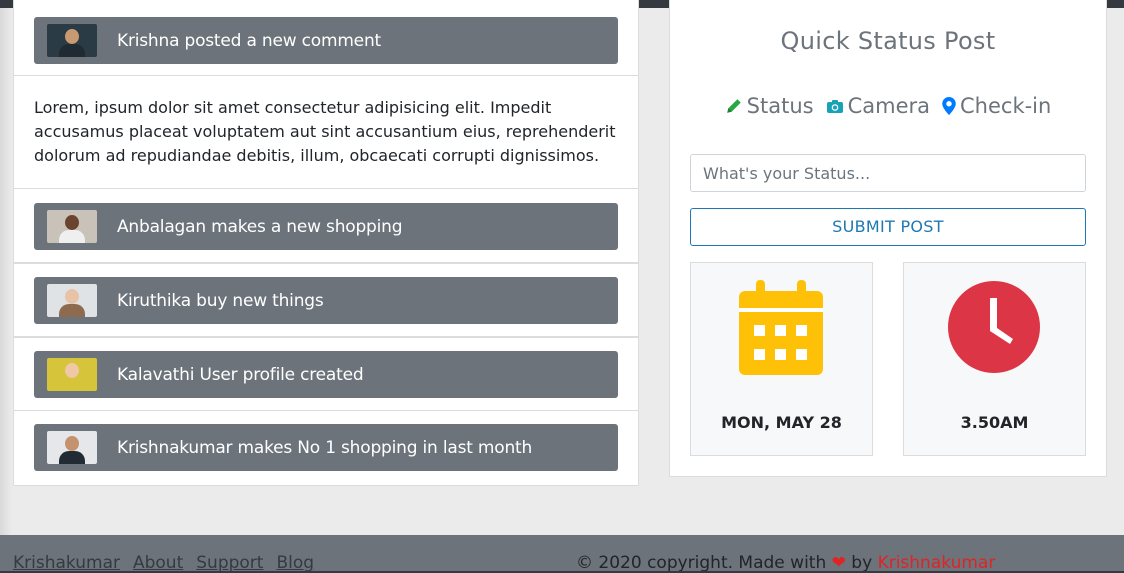  What do you see at coordinates (888, 227) in the screenshot?
I see `submit-post-button: SUBMIT POST` at bounding box center [888, 227].